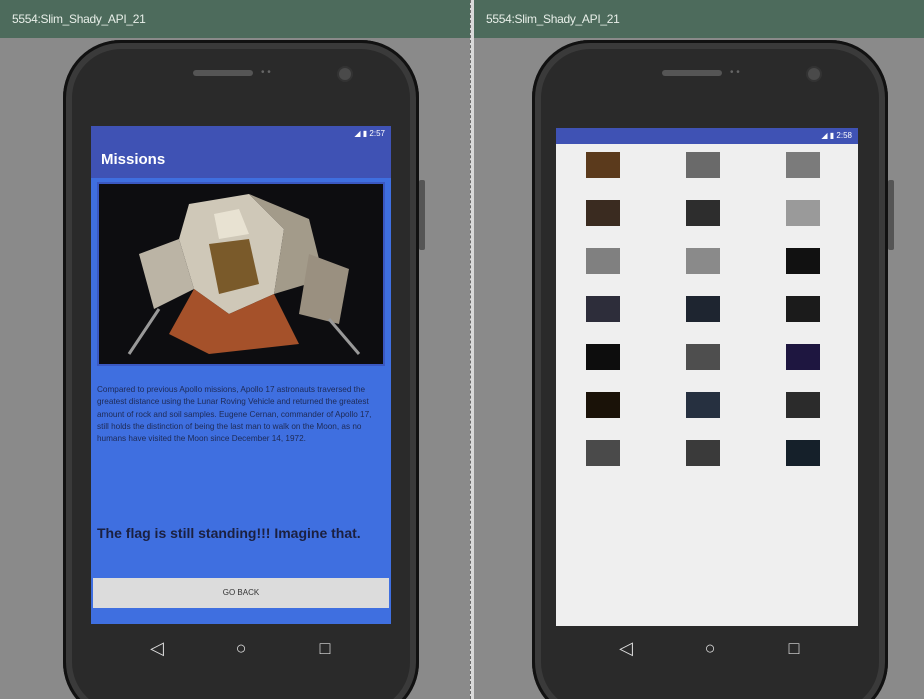  Describe the element at coordinates (703, 213) in the screenshot. I see `astronaut-thumb` at that location.